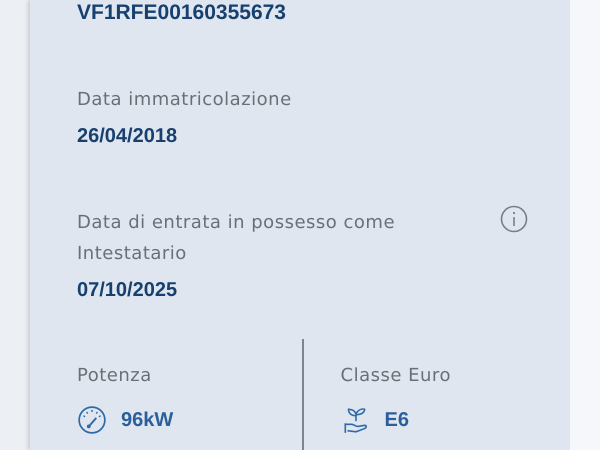 The width and height of the screenshot is (600, 450). What do you see at coordinates (181, 13) in the screenshot?
I see `vin-value: VF1RFE00160355673` at bounding box center [181, 13].